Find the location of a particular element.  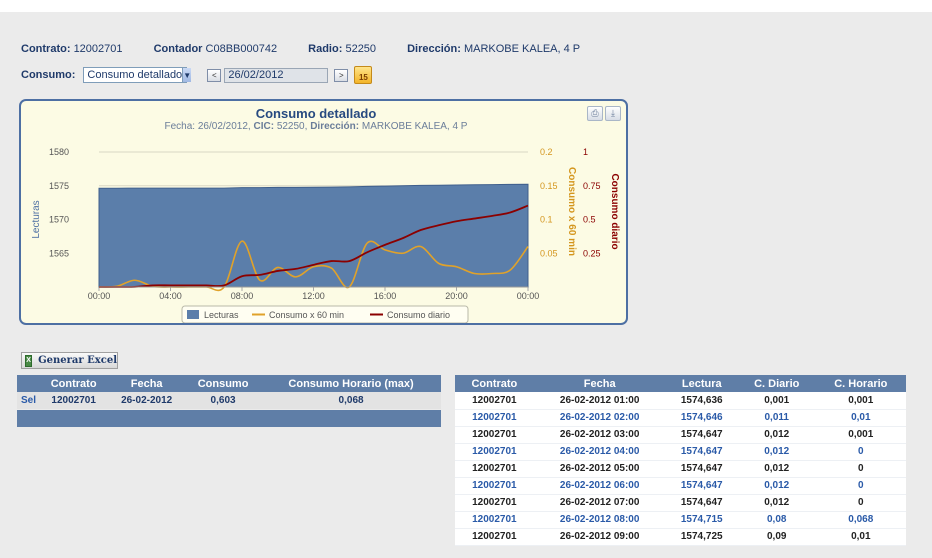

contrato-label: Contrato: is located at coordinates (46, 49).